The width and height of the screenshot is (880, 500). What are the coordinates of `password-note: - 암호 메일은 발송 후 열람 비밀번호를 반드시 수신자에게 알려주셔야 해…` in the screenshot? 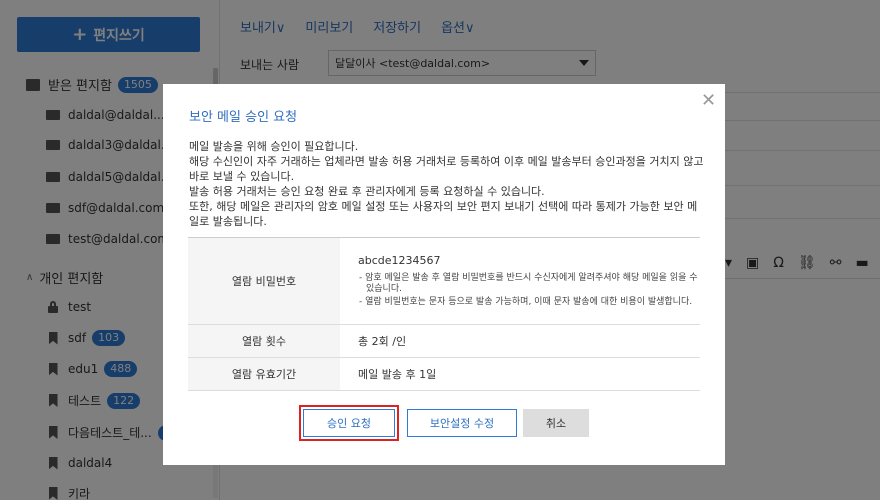 It's located at (528, 283).